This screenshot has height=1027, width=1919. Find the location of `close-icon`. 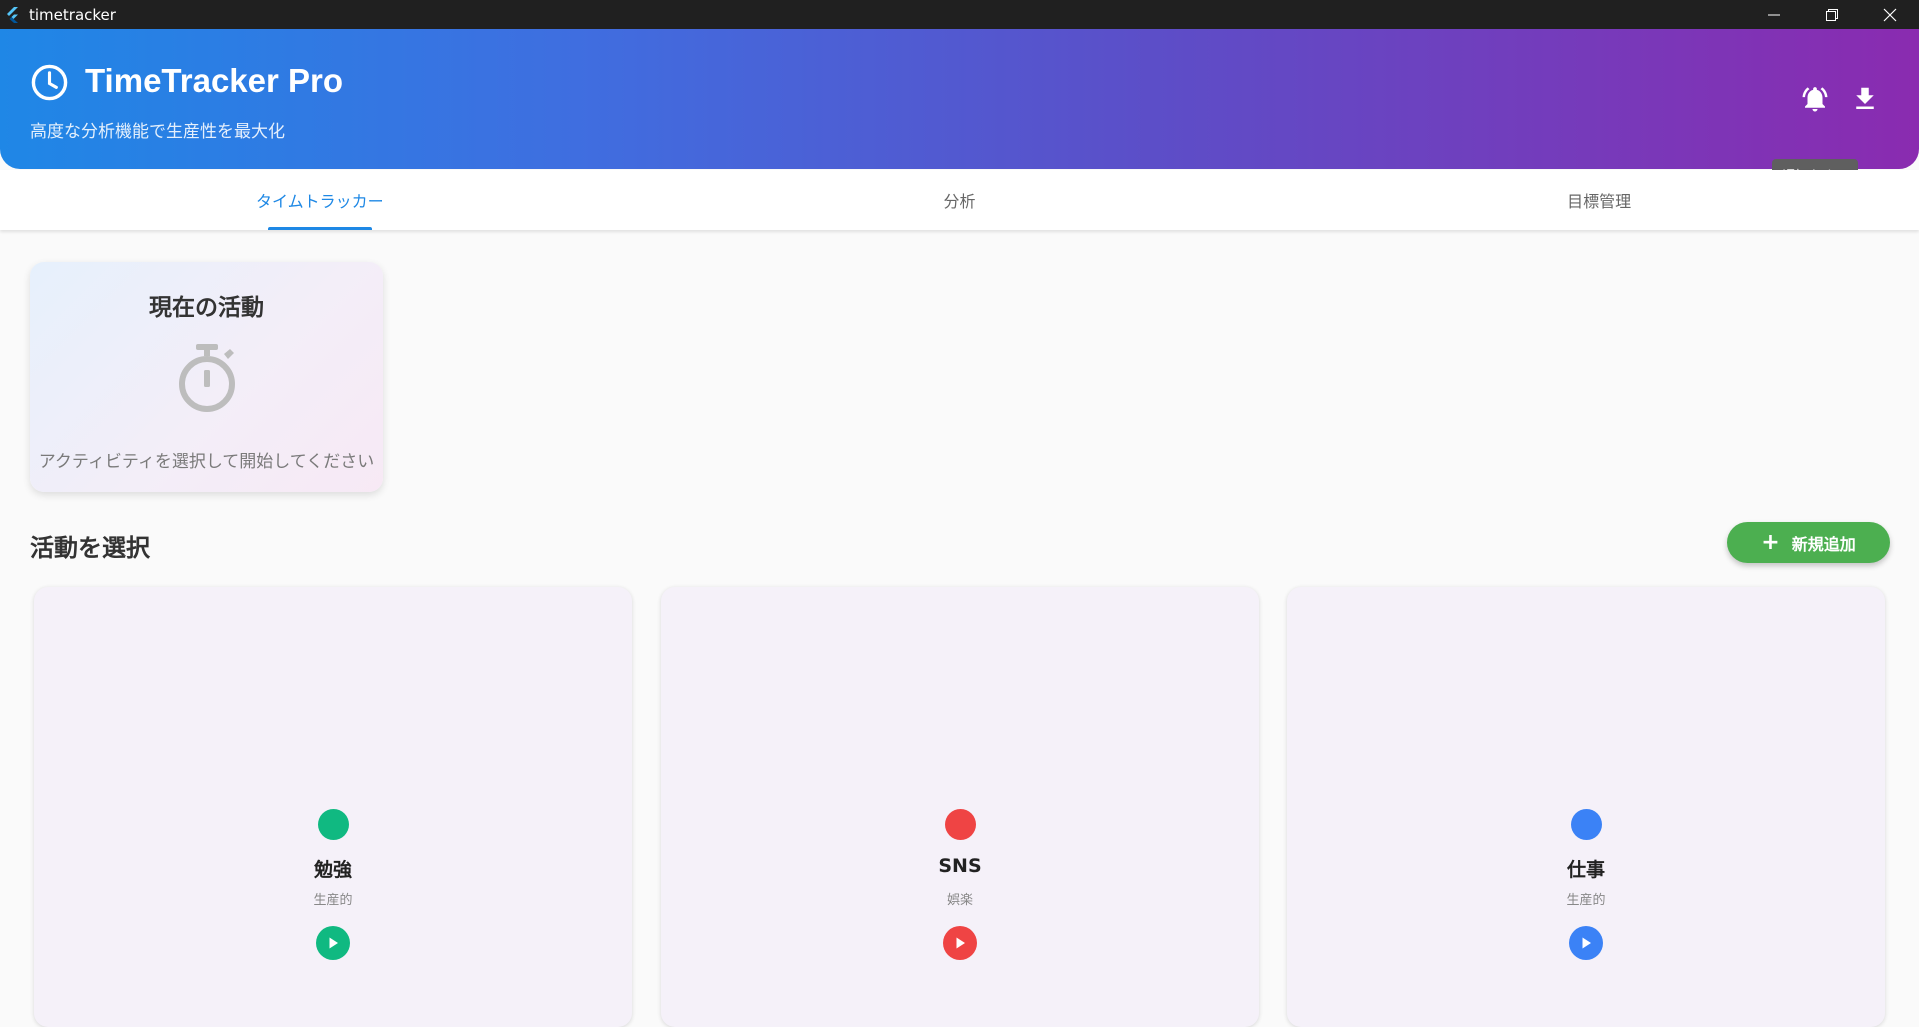

close-icon is located at coordinates (1890, 14).